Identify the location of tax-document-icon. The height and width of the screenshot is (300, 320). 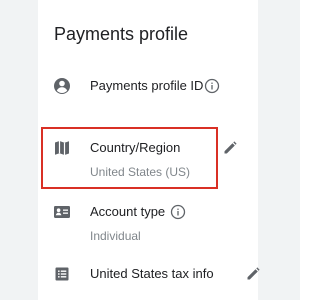
(62, 274).